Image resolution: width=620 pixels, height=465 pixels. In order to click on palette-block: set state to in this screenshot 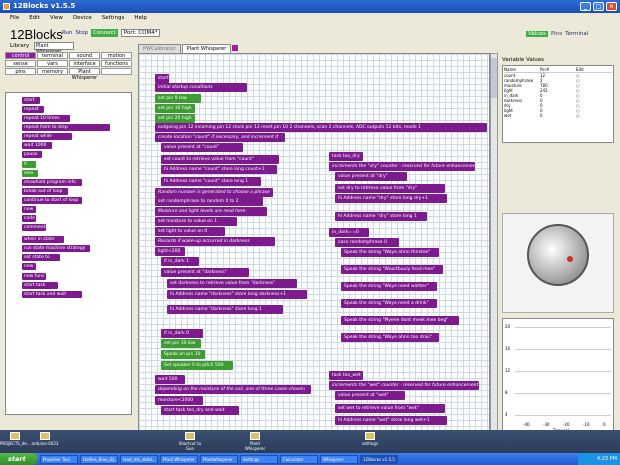, I will do `click(41, 257)`.